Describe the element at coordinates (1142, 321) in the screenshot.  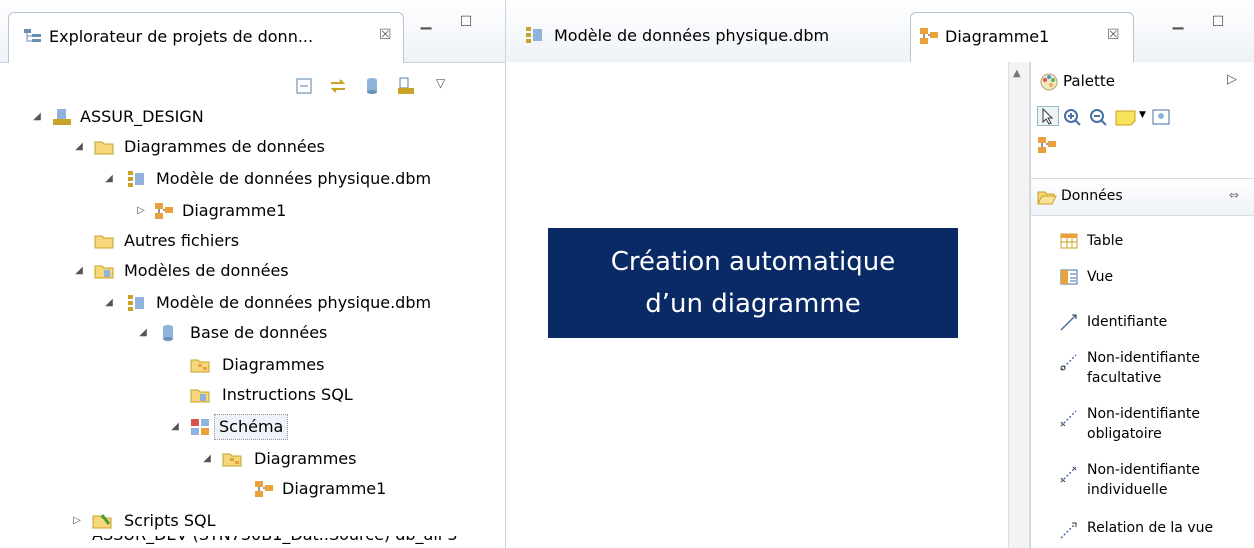
I see `palette-item-identifiante: Identifiante` at that location.